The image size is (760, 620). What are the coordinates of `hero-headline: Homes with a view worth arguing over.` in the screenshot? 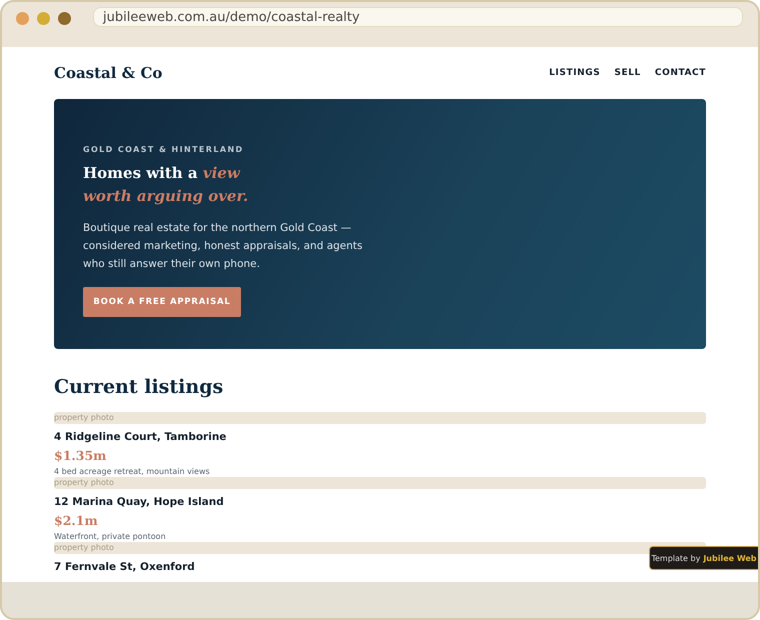 It's located at (166, 185).